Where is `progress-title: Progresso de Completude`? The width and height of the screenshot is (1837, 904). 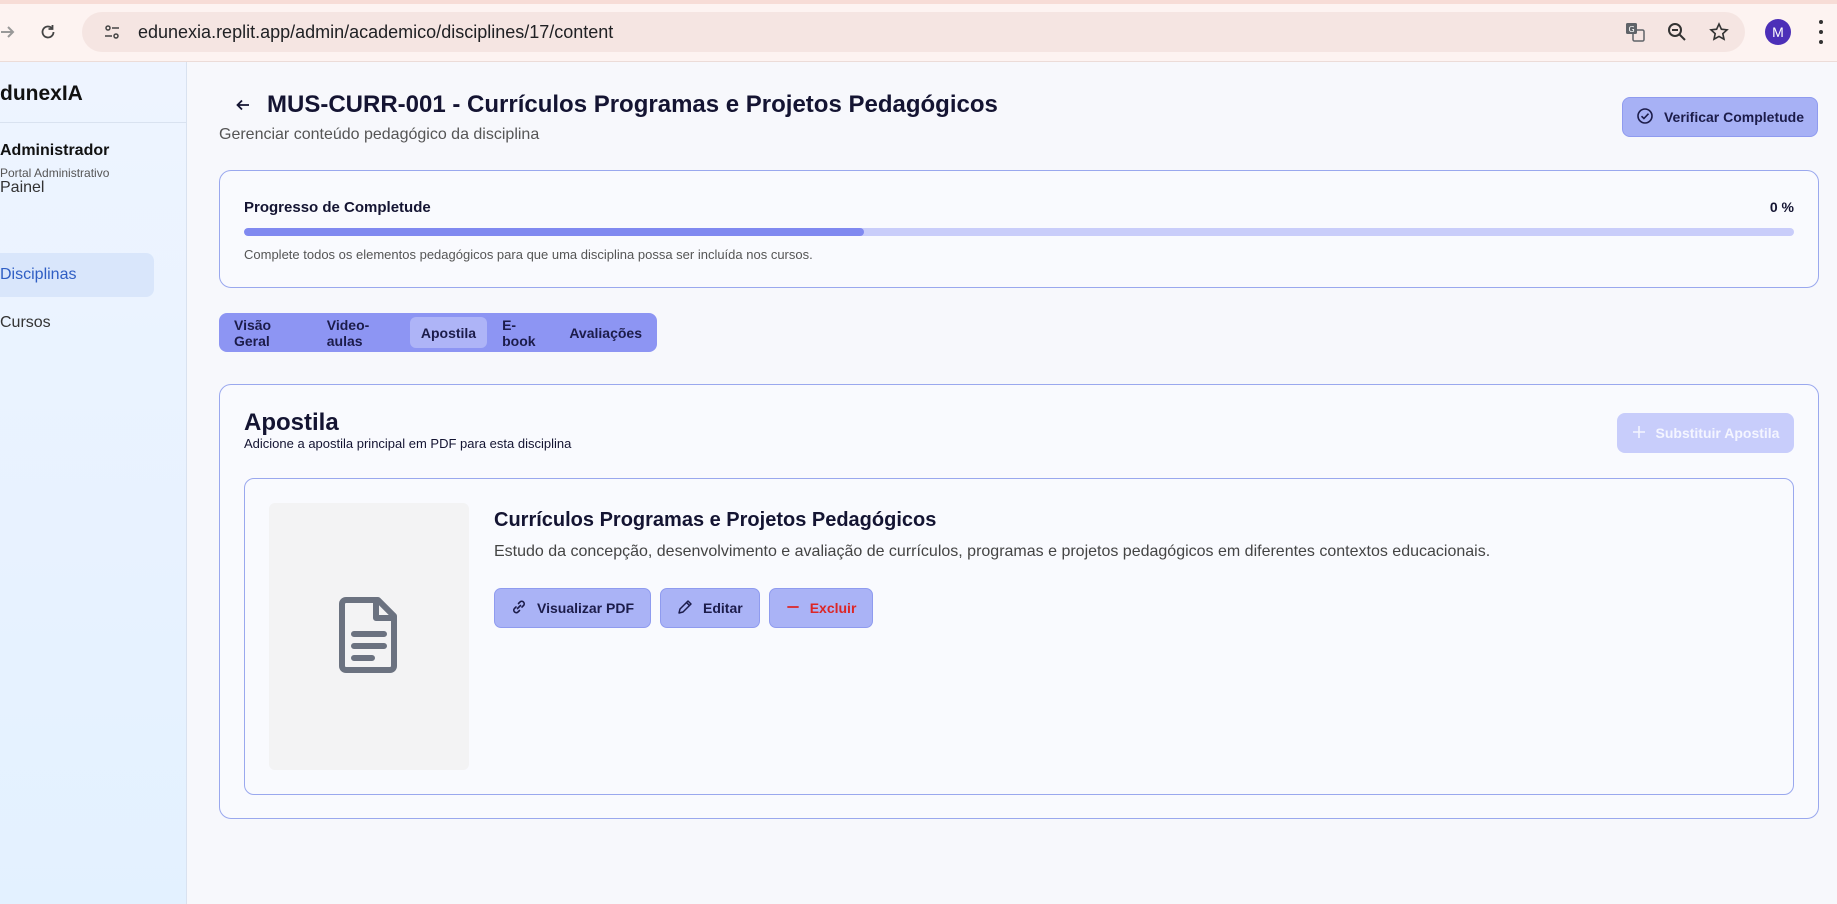
progress-title: Progresso de Completude is located at coordinates (337, 207).